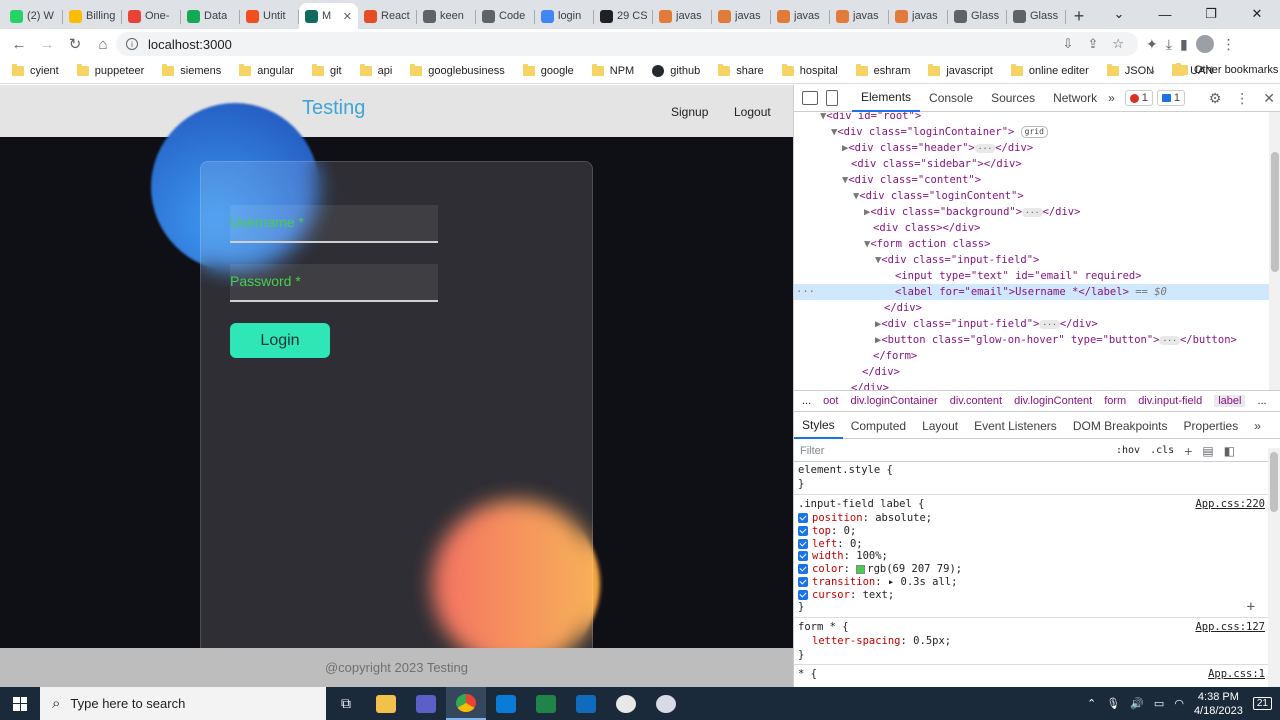 The height and width of the screenshot is (720, 1280). What do you see at coordinates (191, 70) in the screenshot?
I see `bookmark-item: siemens` at bounding box center [191, 70].